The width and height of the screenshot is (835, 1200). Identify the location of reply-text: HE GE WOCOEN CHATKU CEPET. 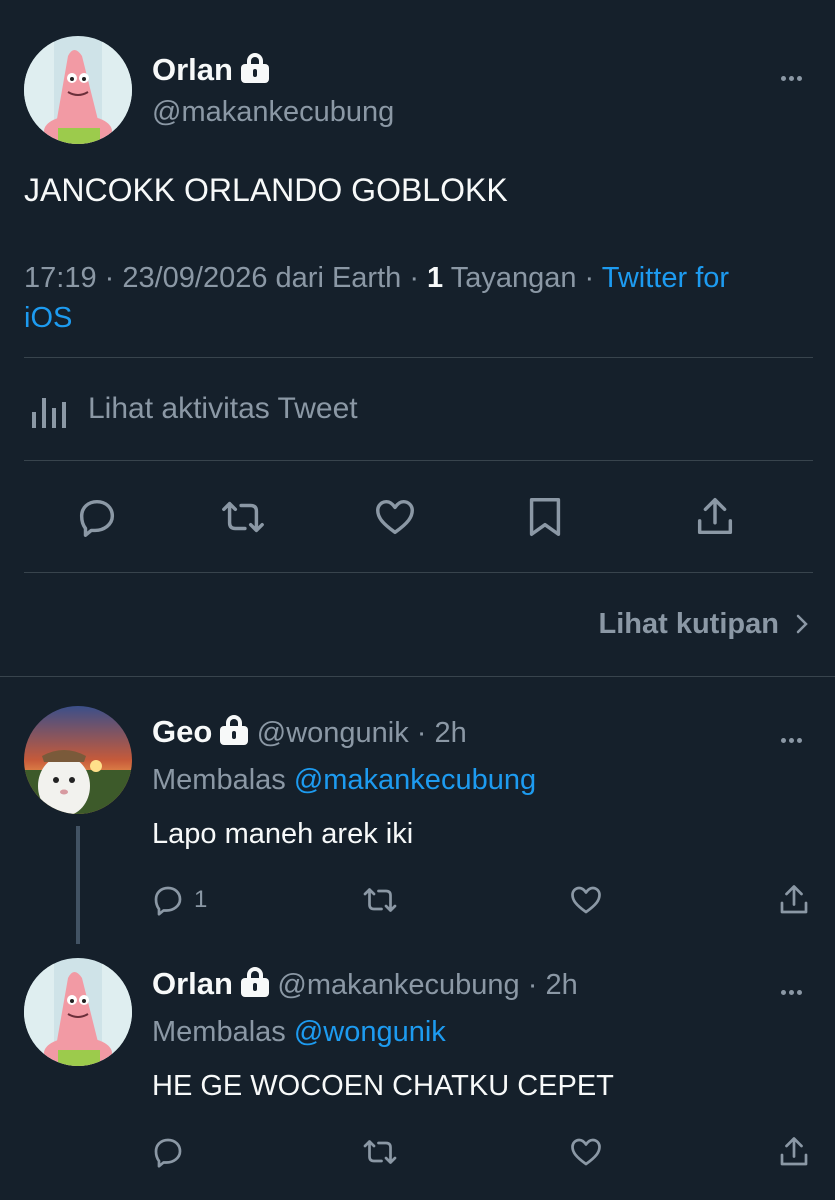
(383, 1086).